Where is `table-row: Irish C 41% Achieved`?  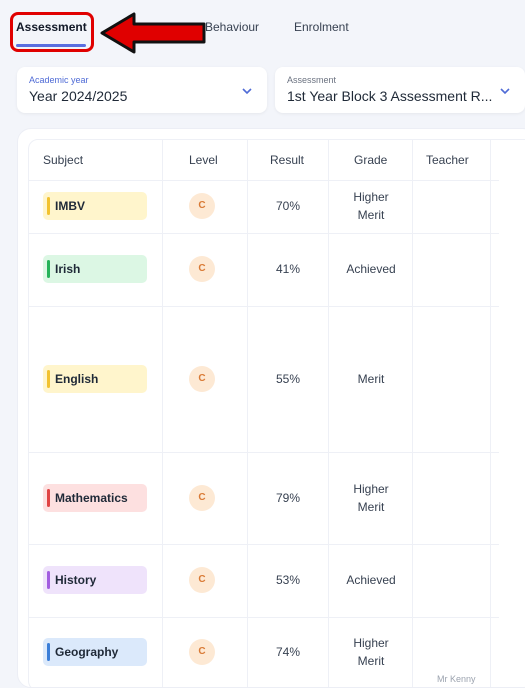 table-row: Irish C 41% Achieved is located at coordinates (264, 269).